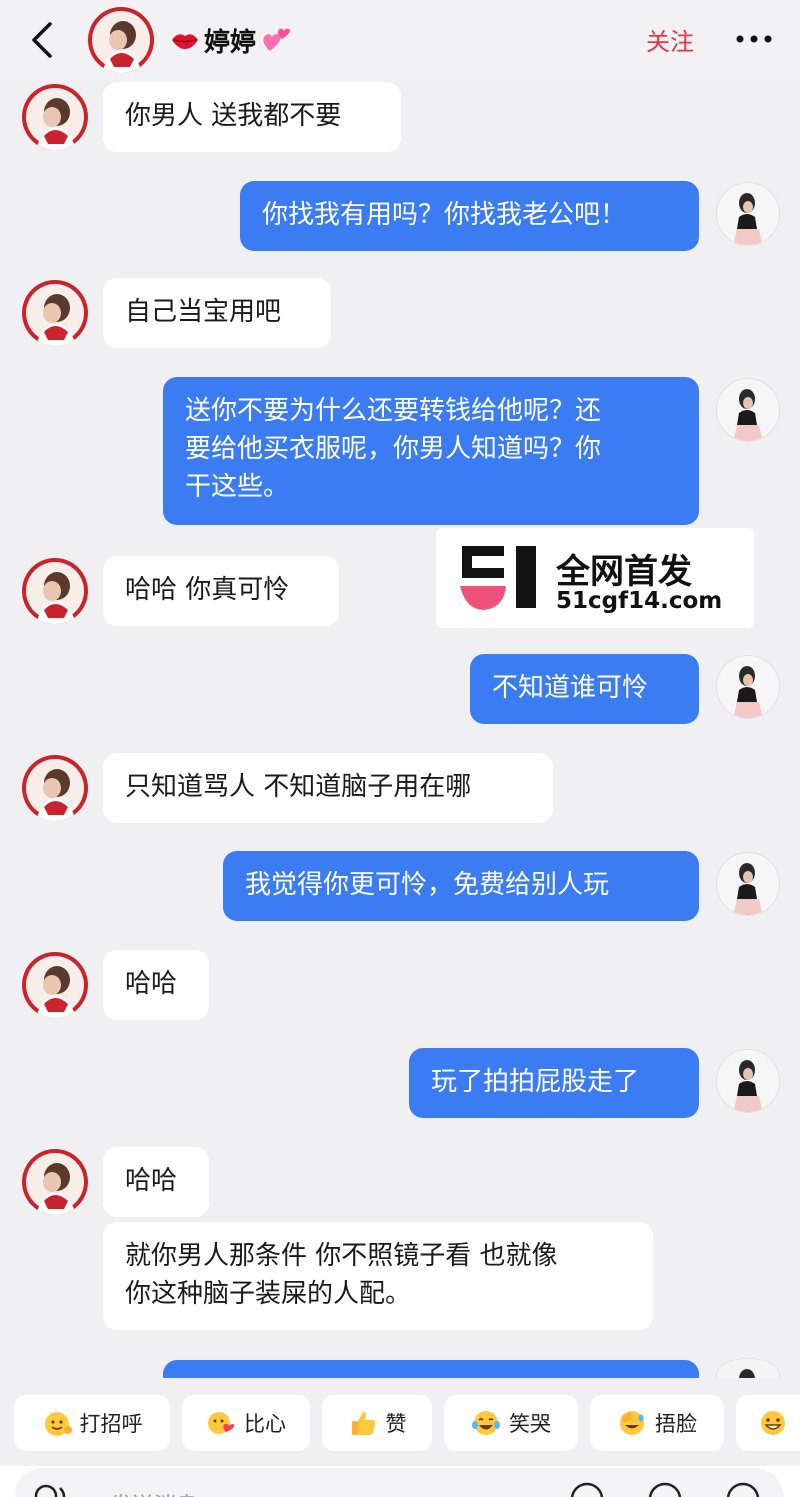 Image resolution: width=800 pixels, height=1497 pixels. I want to click on message-bubble-in: 哈哈 你真可怜, so click(221, 591).